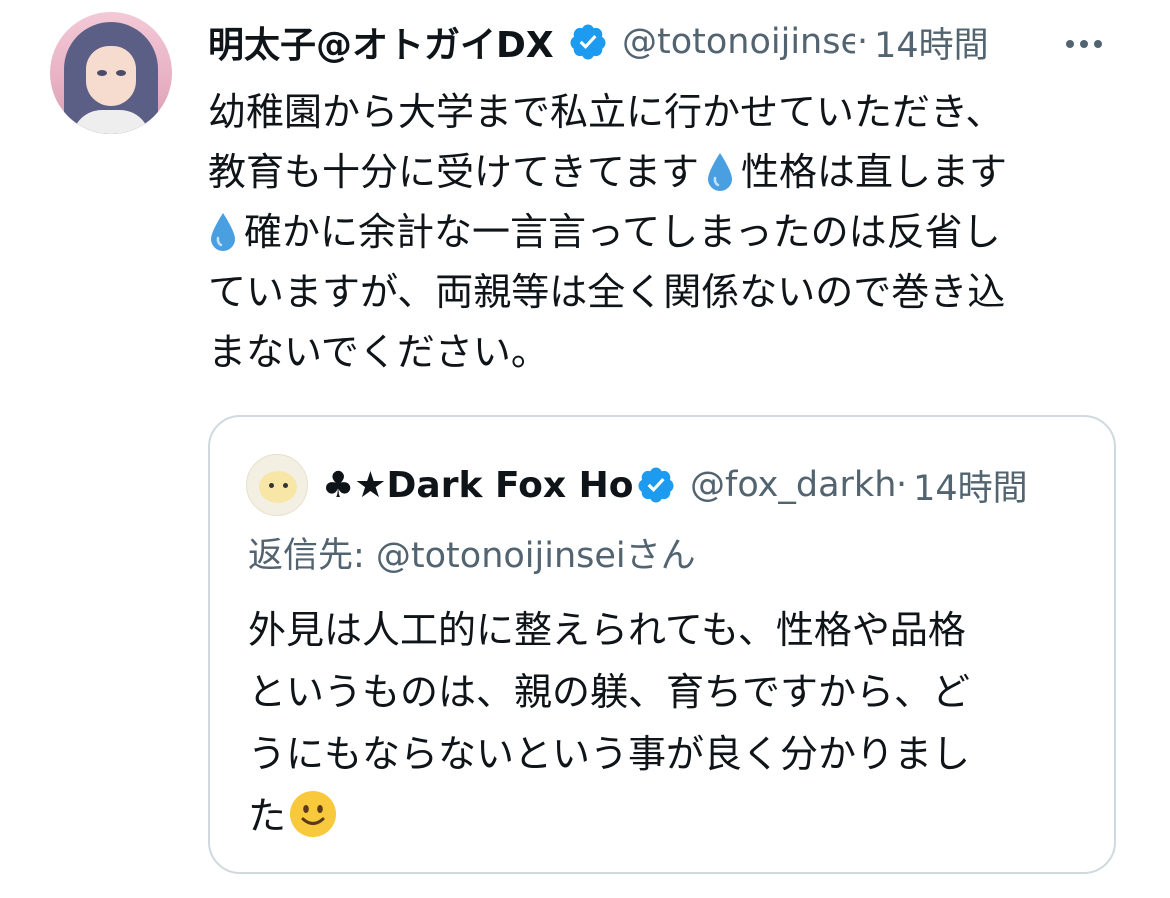 The image size is (1170, 898). What do you see at coordinates (609, 692) in the screenshot?
I see `quoted-line: というものは、親の躾、育ちですから、ど` at bounding box center [609, 692].